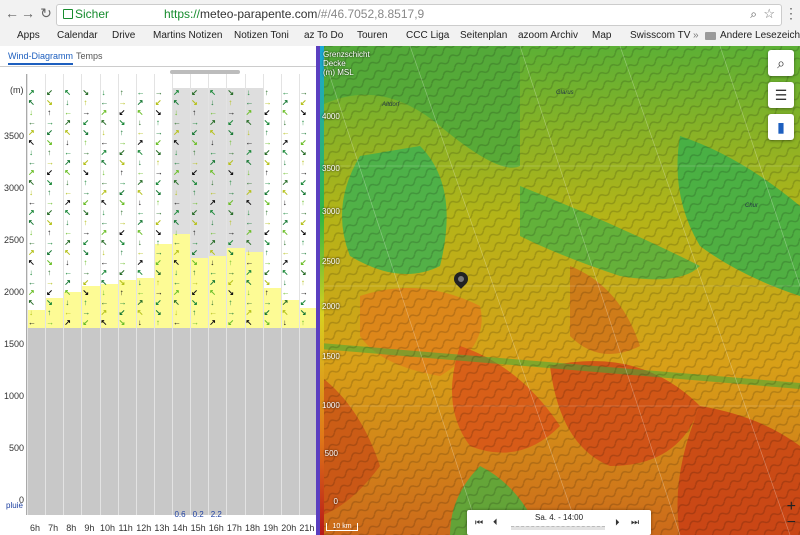 This screenshot has height=535, width=800. Describe the element at coordinates (254, 35) in the screenshot. I see `bookmark-notizen-toni: Notizen Toni` at that location.